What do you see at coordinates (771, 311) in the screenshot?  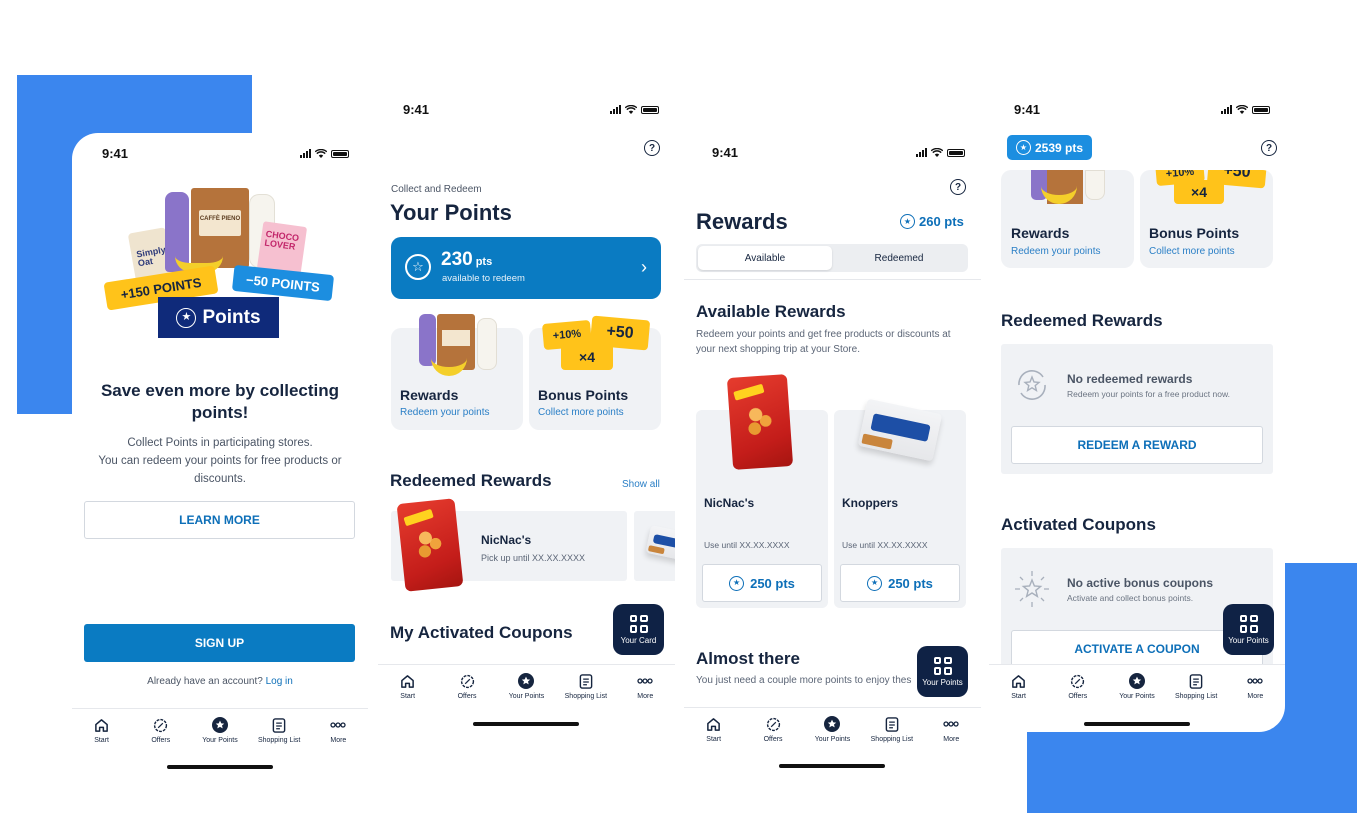 I see `available-rewards-title: Available Rewards` at bounding box center [771, 311].